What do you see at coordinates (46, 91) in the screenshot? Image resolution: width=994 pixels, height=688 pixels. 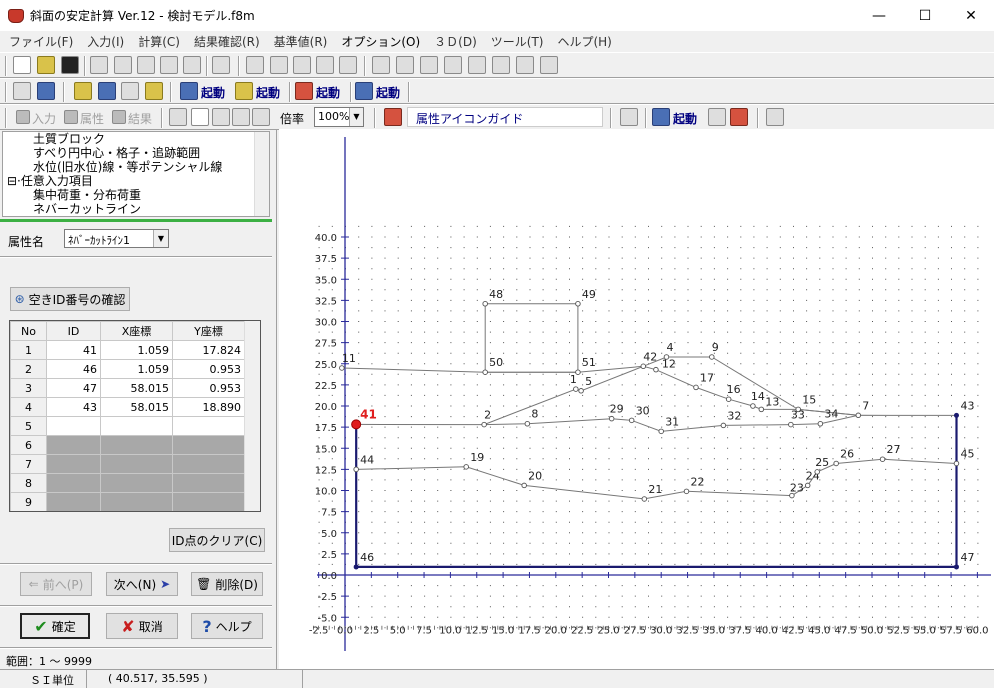 I see `color-icon` at bounding box center [46, 91].